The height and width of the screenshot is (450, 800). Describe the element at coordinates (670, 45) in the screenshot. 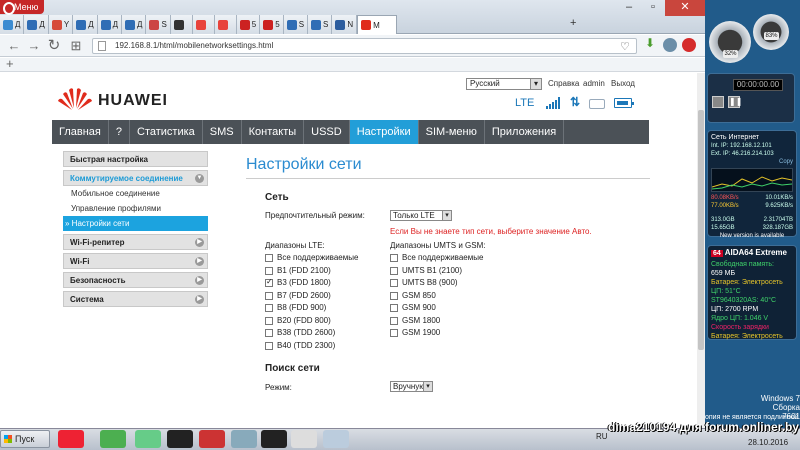

I see `globe-ext-icon` at that location.